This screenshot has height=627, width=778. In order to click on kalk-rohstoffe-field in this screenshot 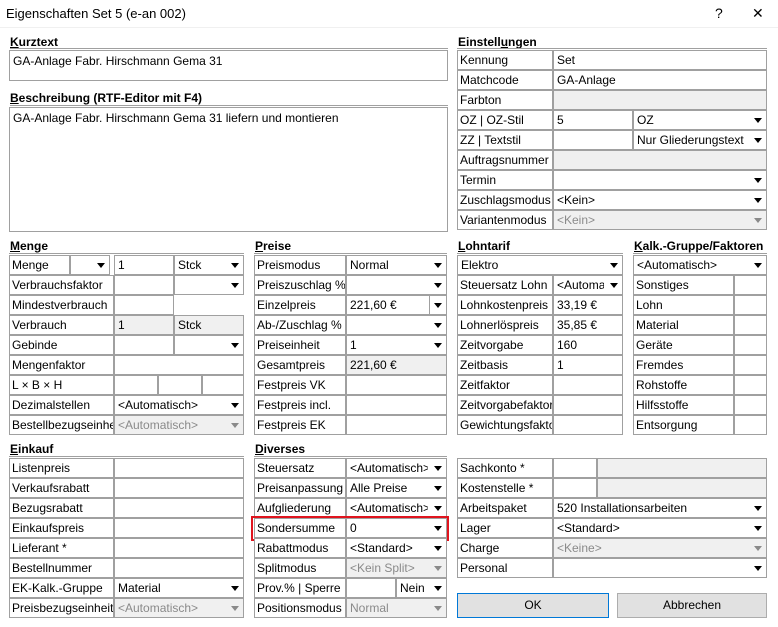, I will do `click(750, 385)`.